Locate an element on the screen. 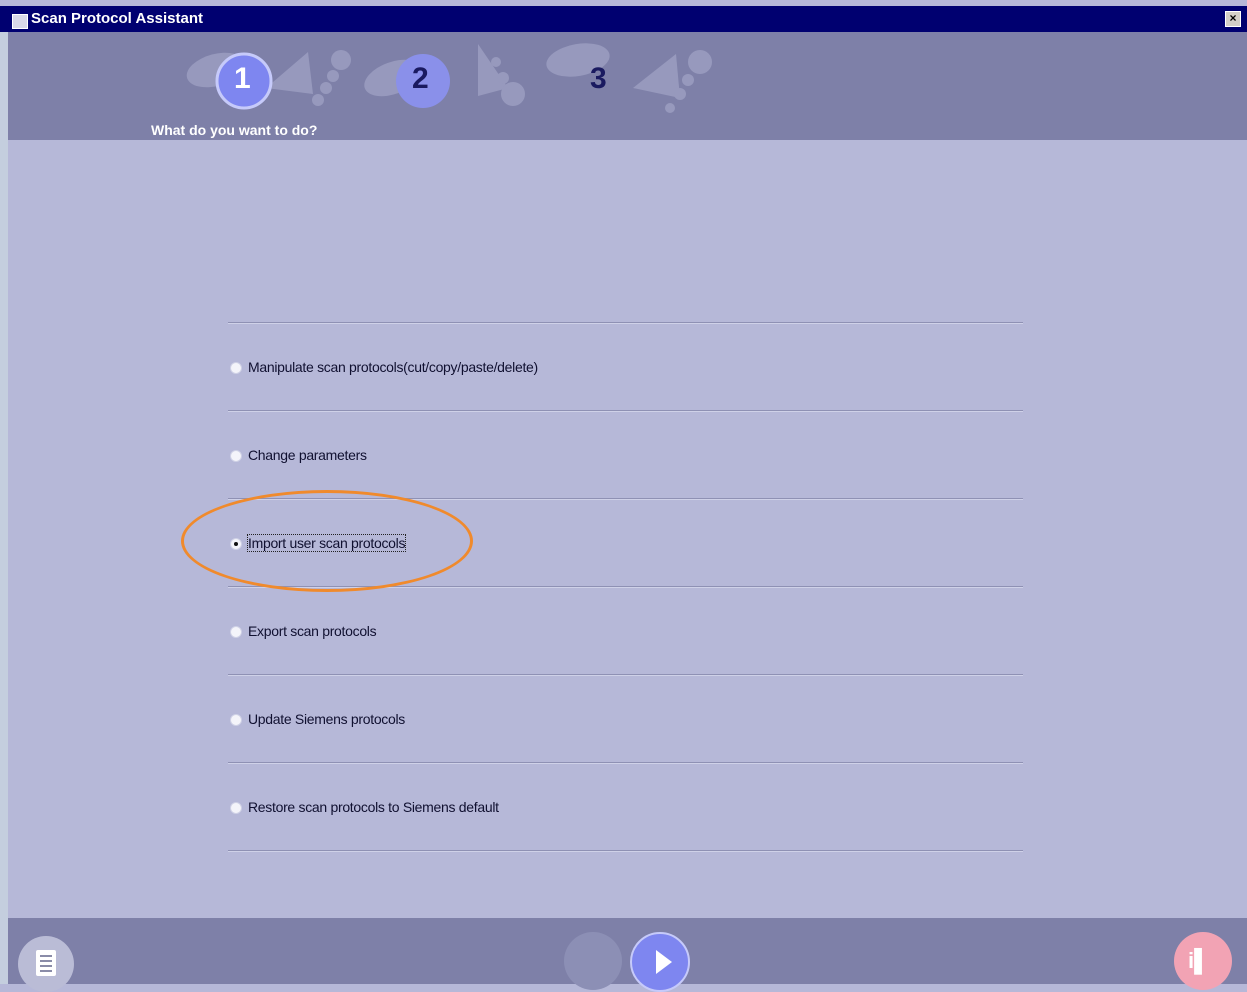 The width and height of the screenshot is (1247, 992). app-icon is located at coordinates (20, 21).